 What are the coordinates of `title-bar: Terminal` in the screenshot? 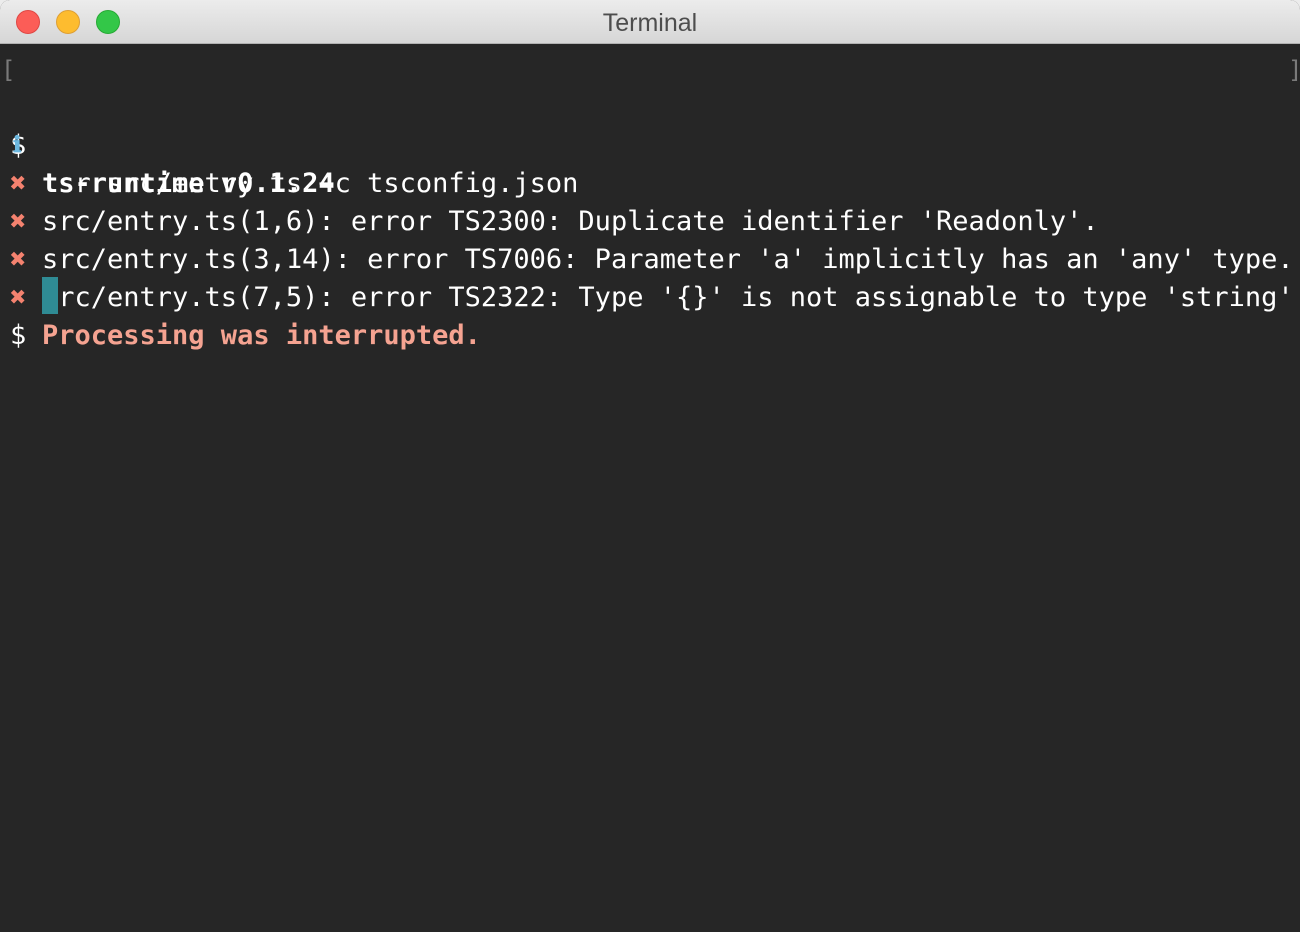 It's located at (650, 22).